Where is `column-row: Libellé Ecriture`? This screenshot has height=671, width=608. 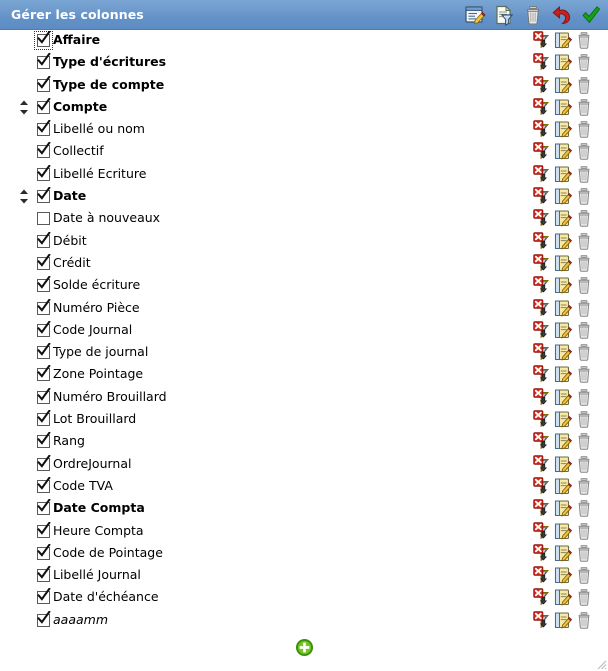
column-row: Libellé Ecriture is located at coordinates (304, 175).